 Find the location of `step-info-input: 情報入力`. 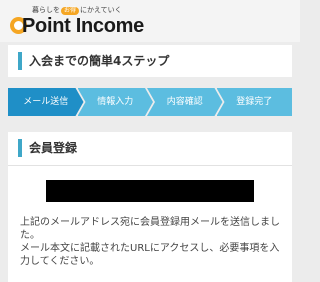

step-info-input: 情報入力 is located at coordinates (116, 102).